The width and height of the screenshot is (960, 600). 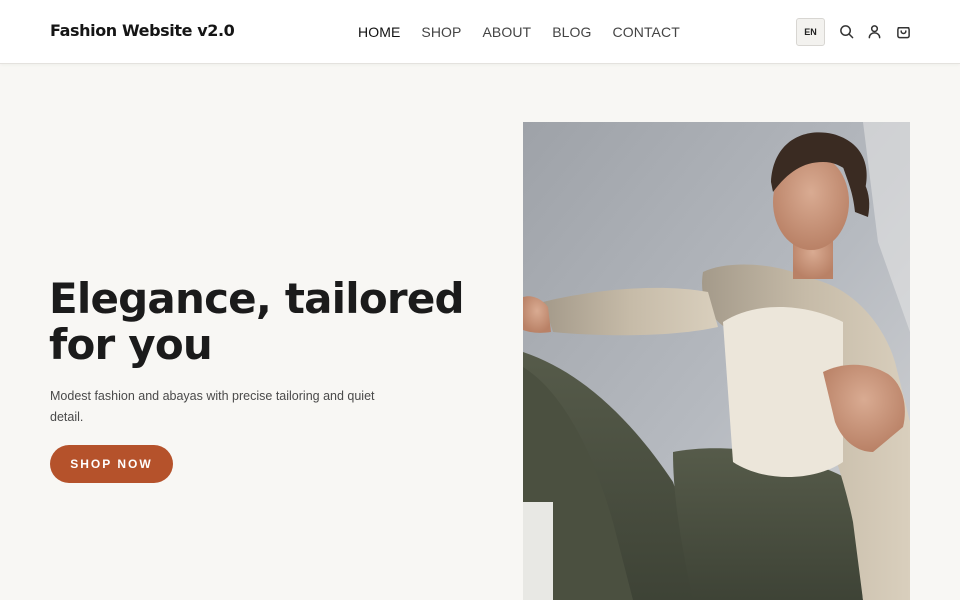 I want to click on nav-item-about: ABOUT, so click(x=506, y=32).